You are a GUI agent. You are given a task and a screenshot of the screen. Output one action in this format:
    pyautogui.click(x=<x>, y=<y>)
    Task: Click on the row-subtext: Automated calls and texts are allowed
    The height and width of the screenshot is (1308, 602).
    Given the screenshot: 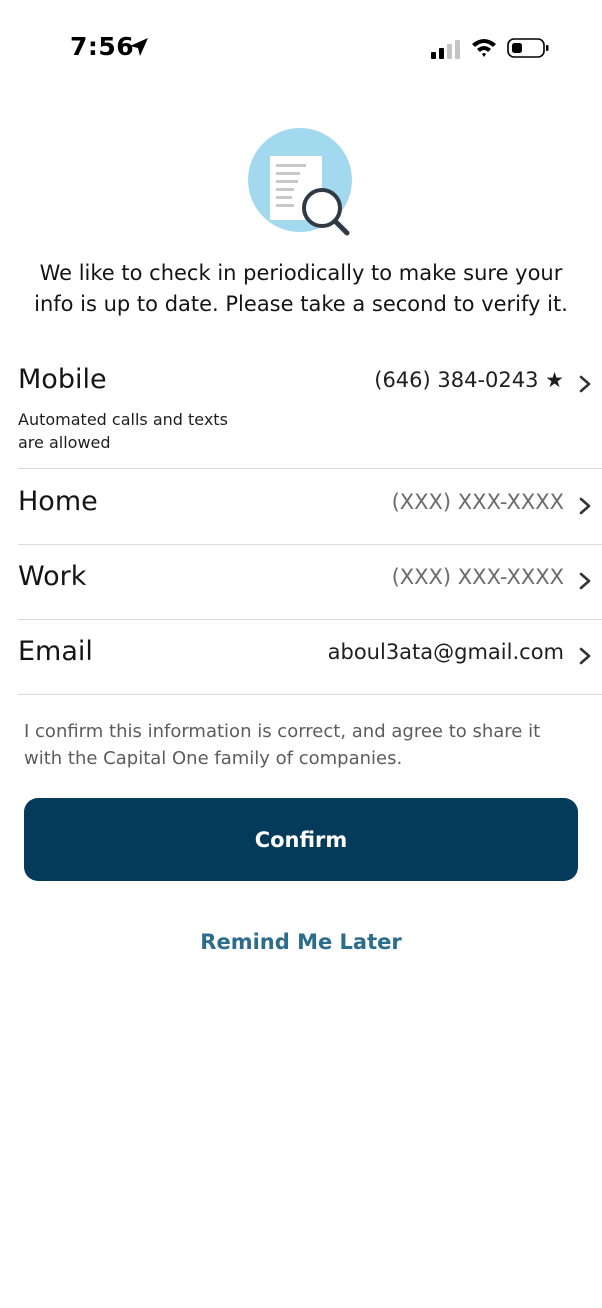 What is the action you would take?
    pyautogui.click(x=123, y=431)
    